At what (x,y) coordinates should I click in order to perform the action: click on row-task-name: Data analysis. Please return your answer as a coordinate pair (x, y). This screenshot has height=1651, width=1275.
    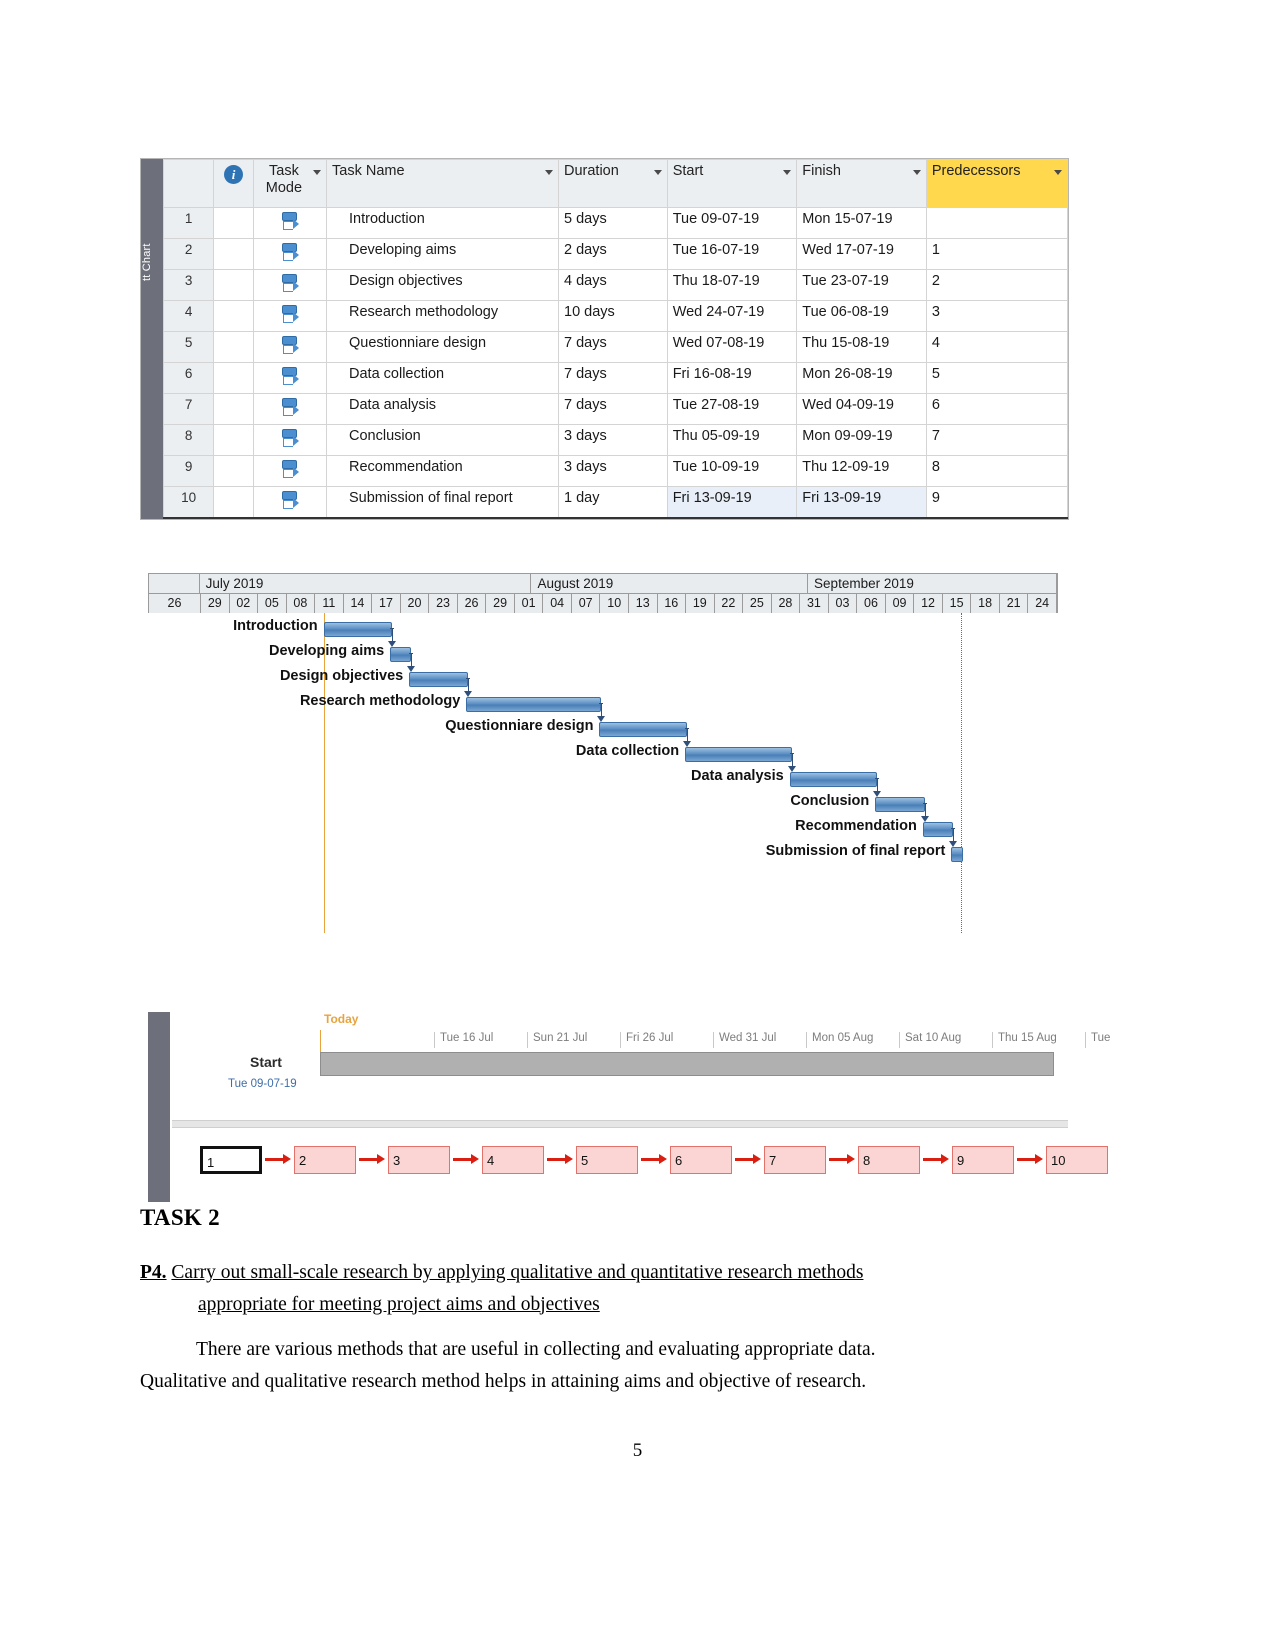
    Looking at the image, I should click on (442, 409).